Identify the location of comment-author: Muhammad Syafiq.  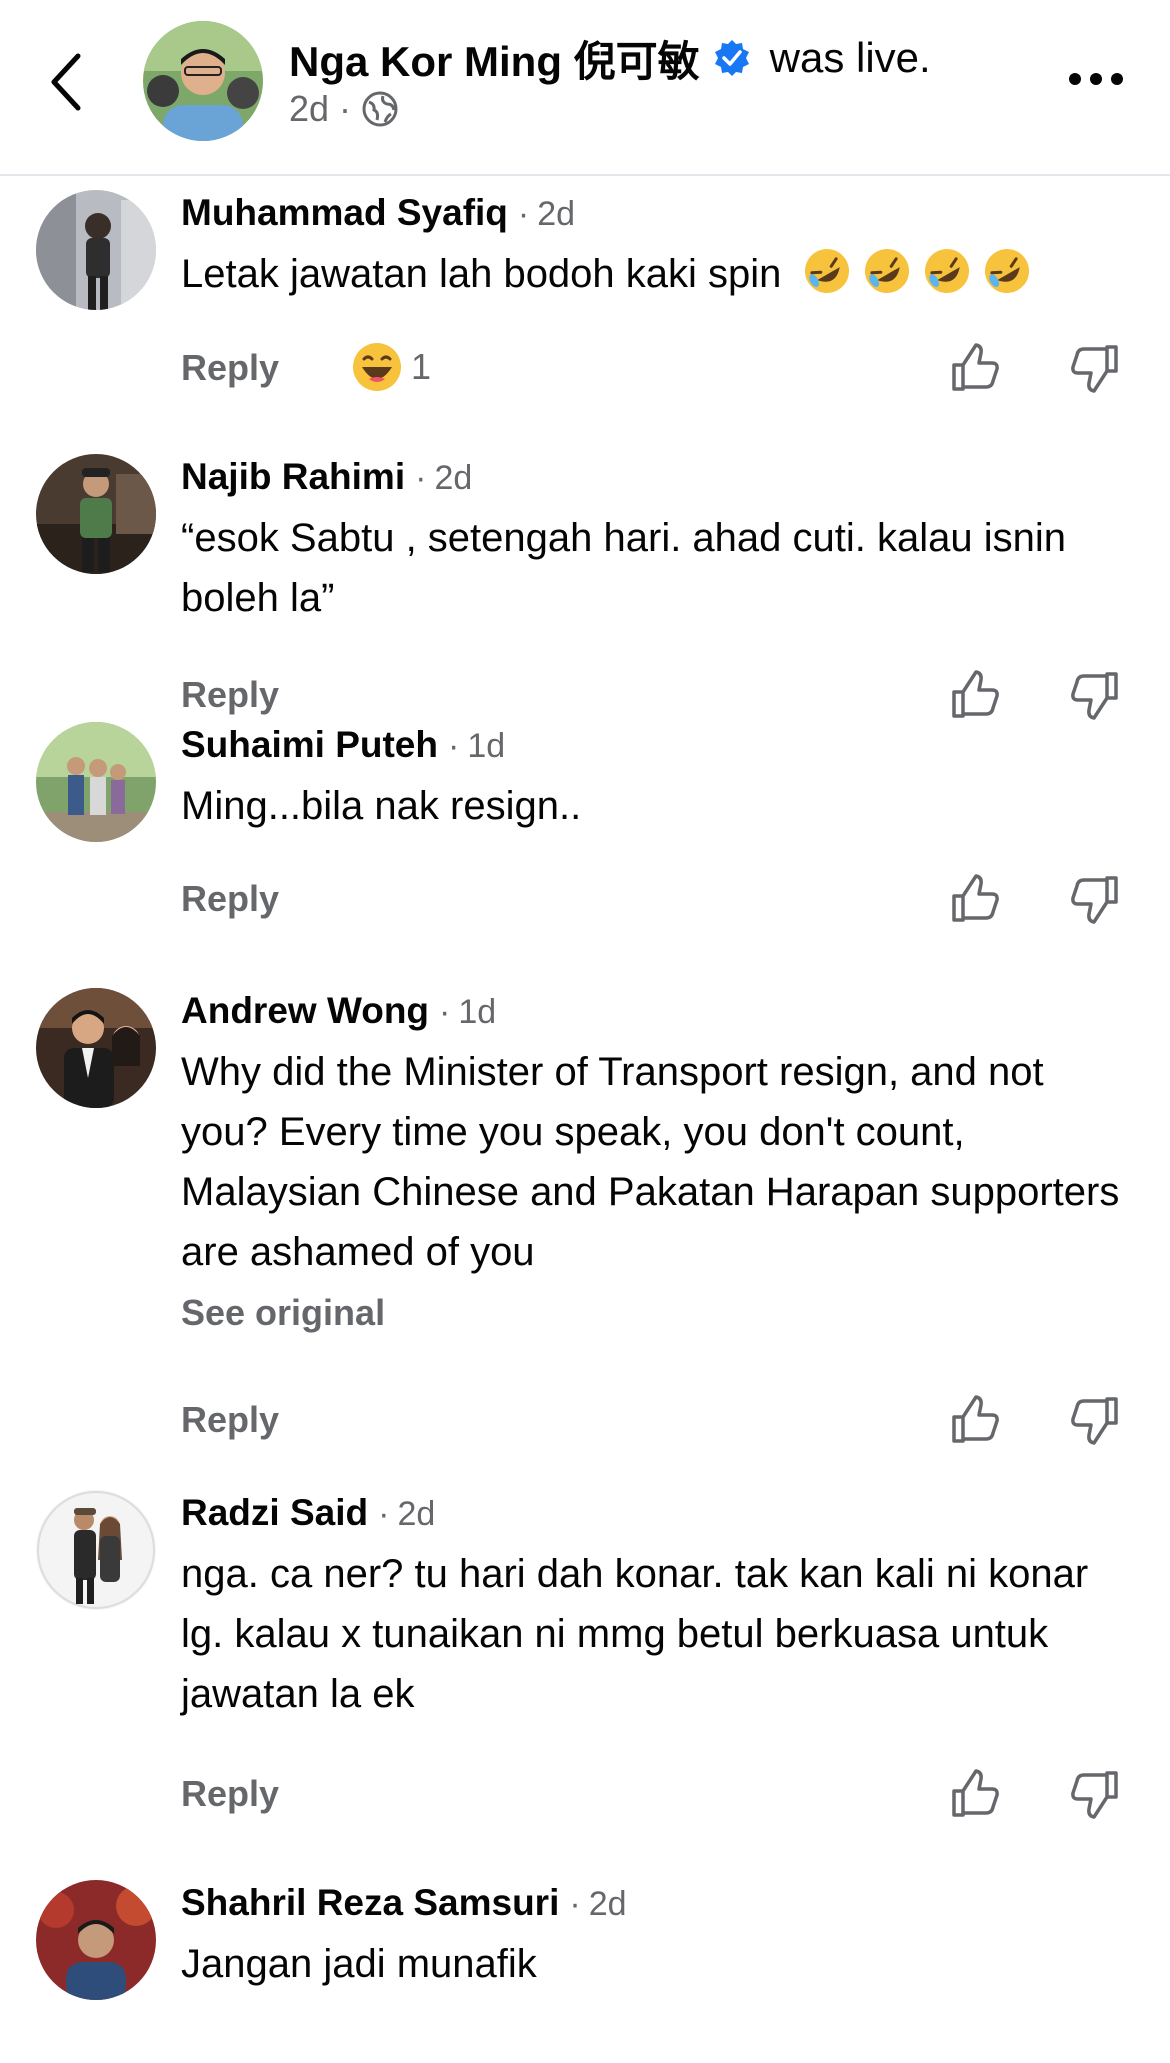
(344, 213).